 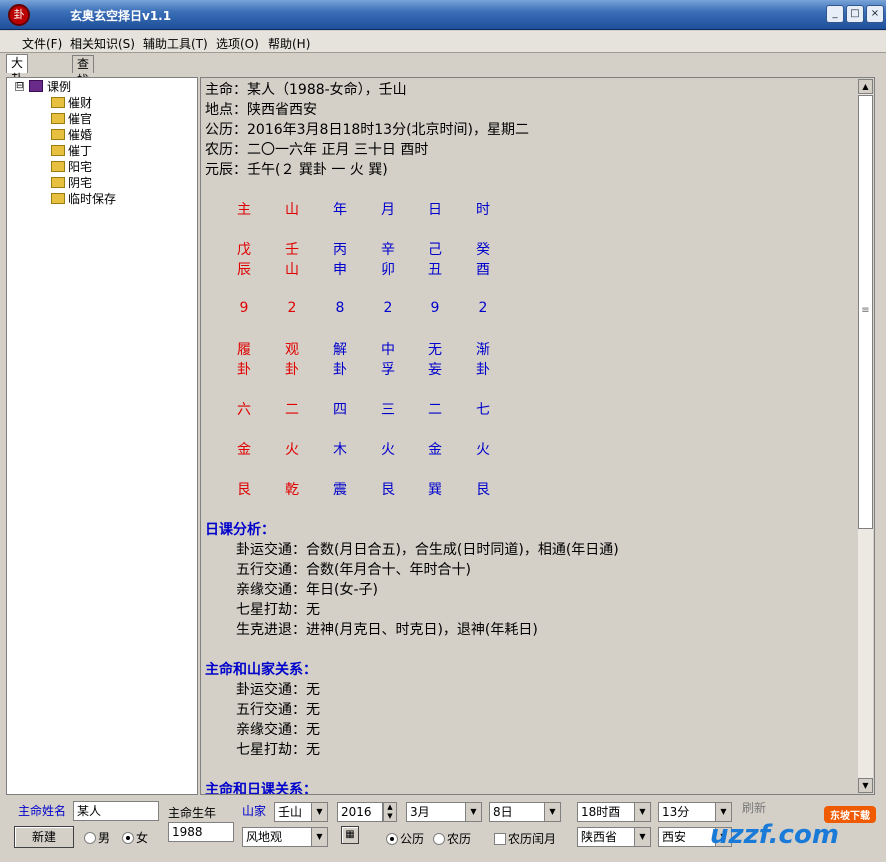 What do you see at coordinates (104, 838) in the screenshot?
I see `gender-male-label: 男` at bounding box center [104, 838].